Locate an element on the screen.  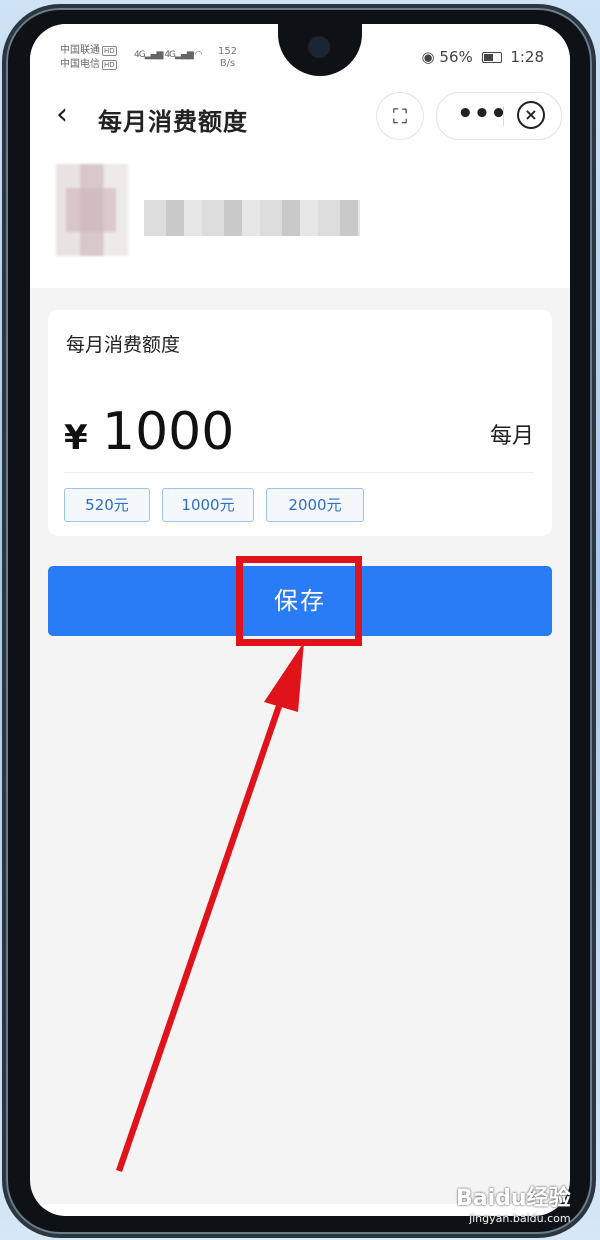
camera-notch is located at coordinates (320, 50).